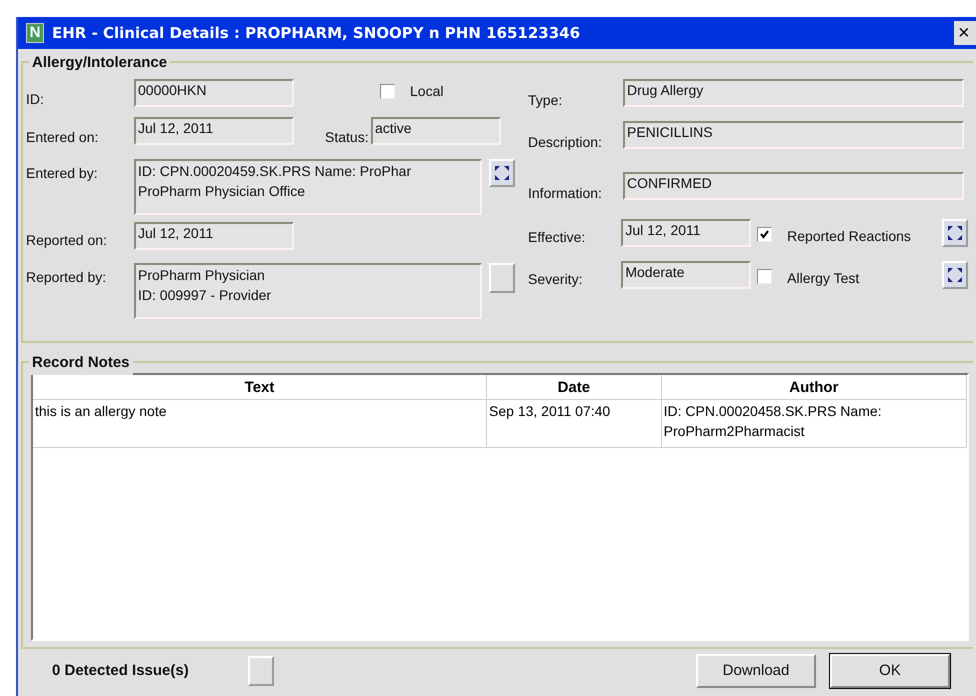  I want to click on text-field: PENICILLINS, so click(793, 135).